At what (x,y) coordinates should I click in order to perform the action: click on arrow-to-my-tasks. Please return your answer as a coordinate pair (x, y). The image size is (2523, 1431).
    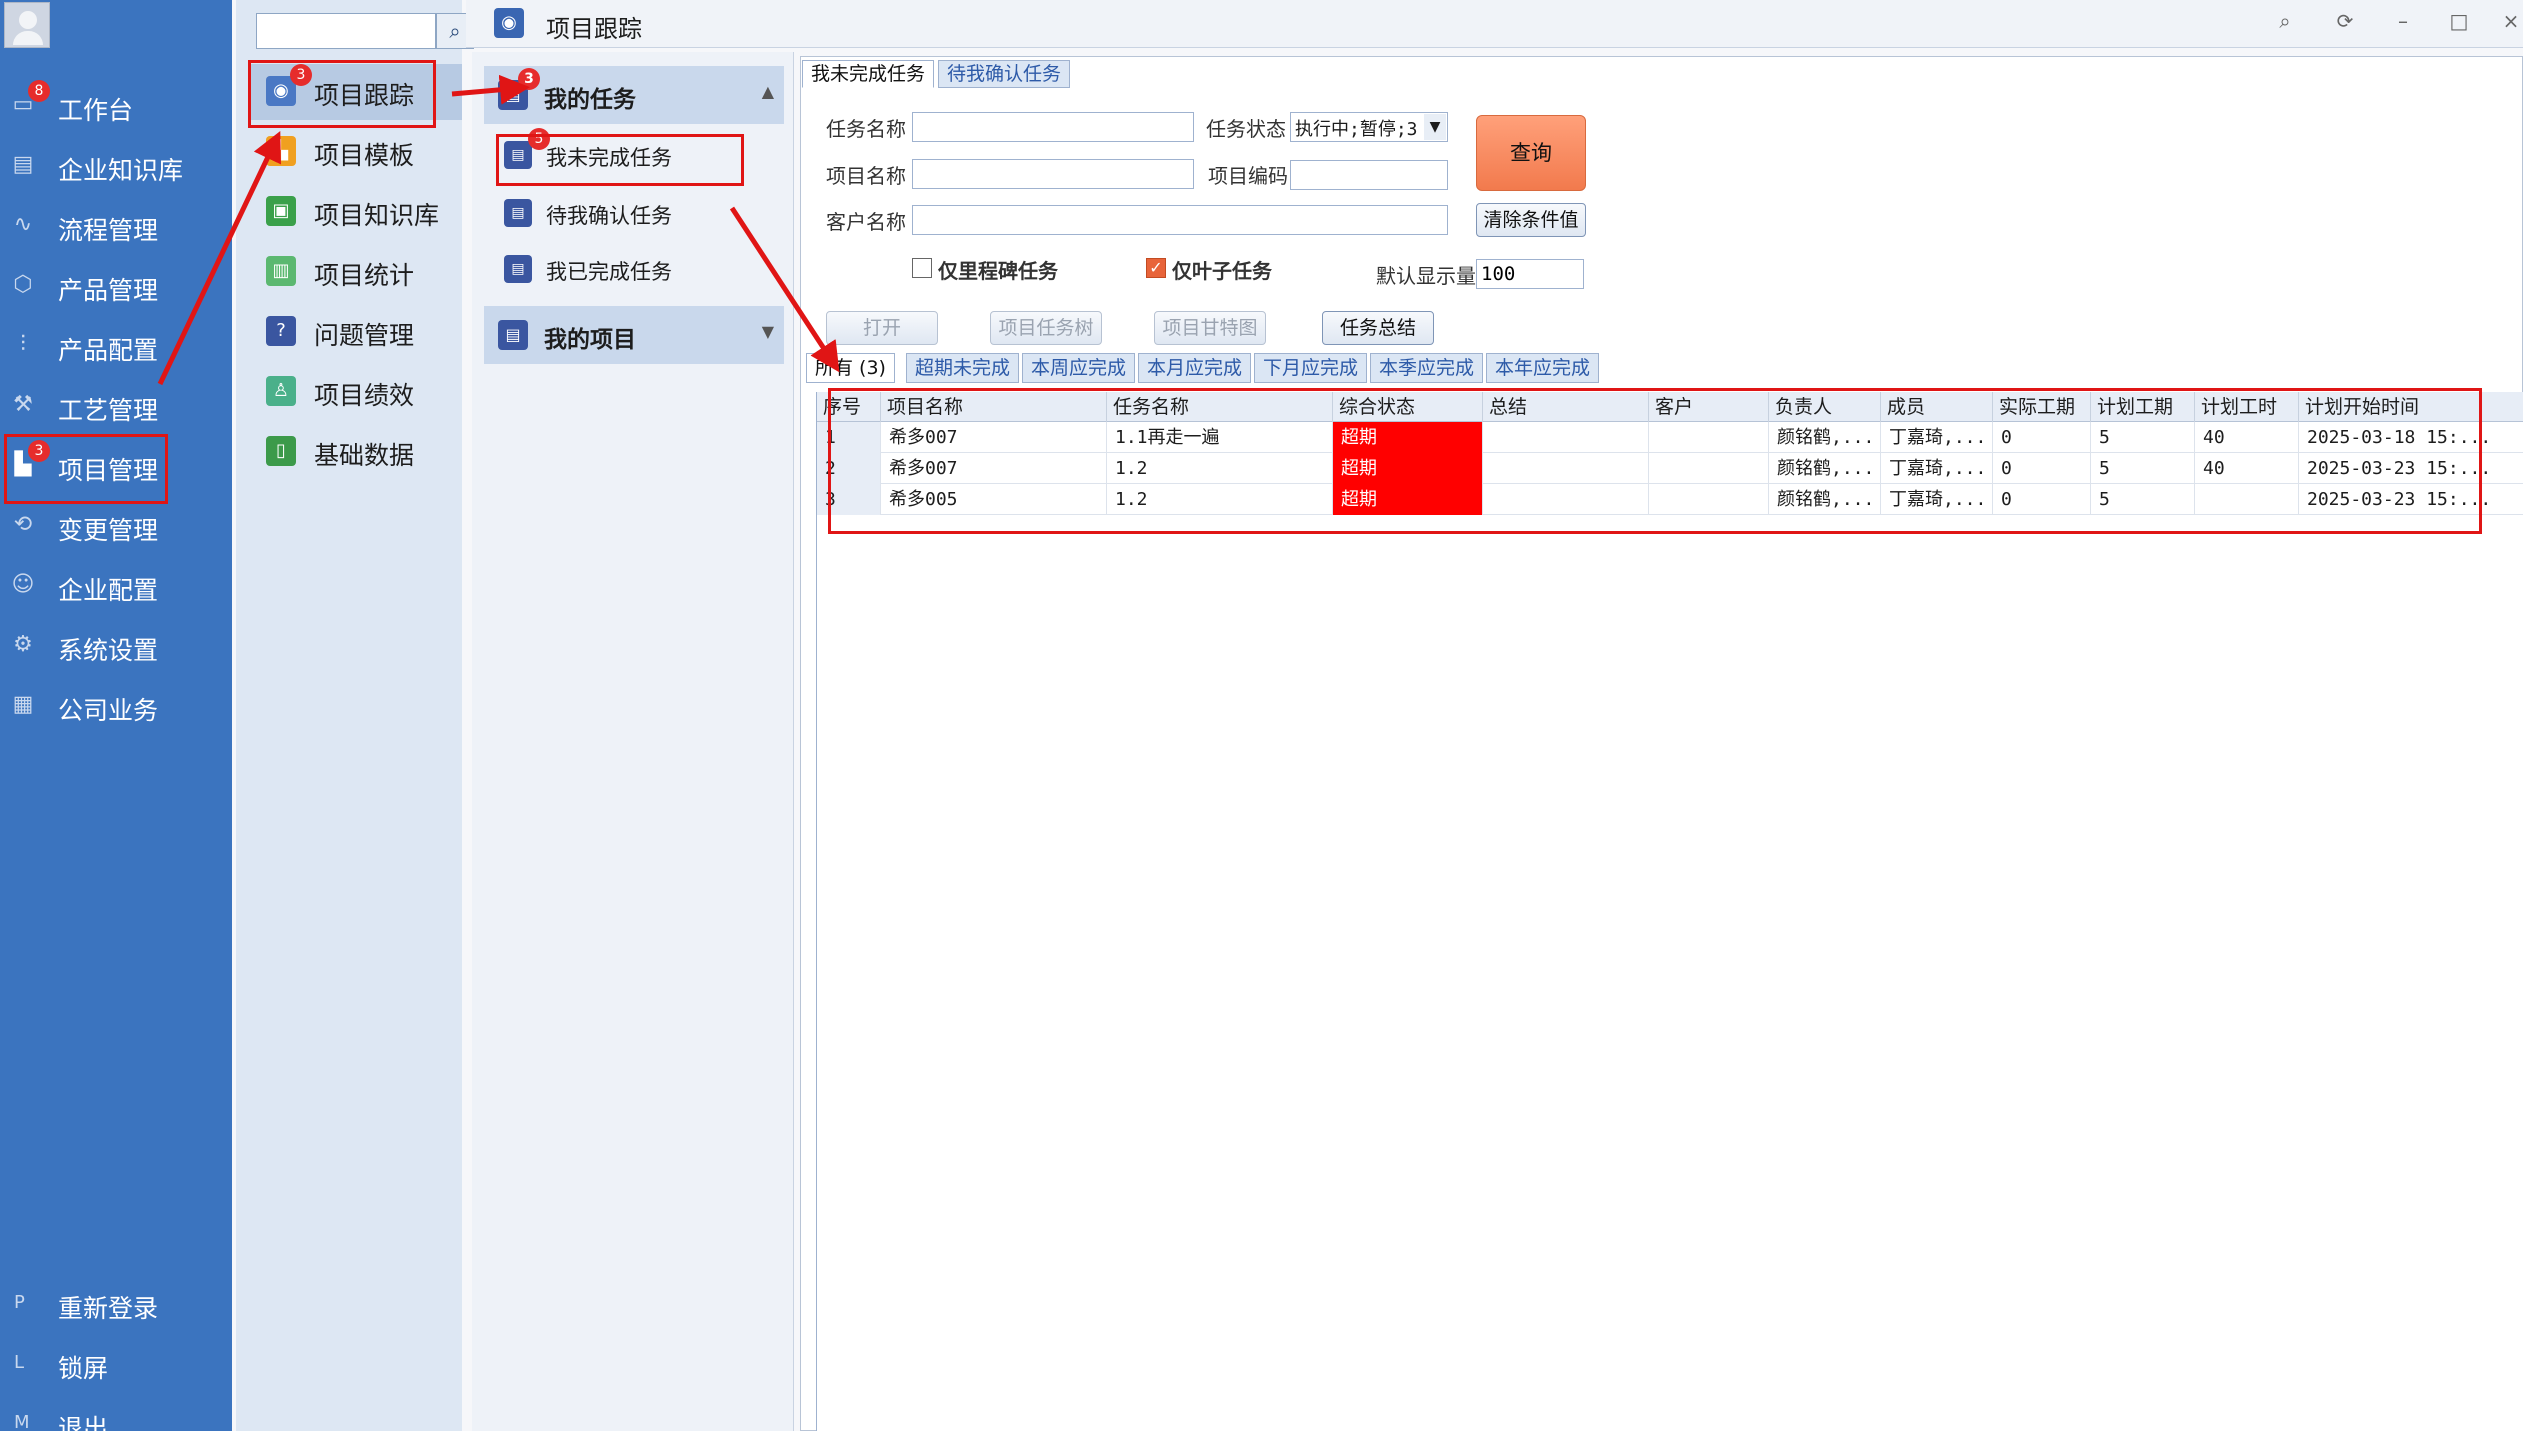
    Looking at the image, I should click on (490, 89).